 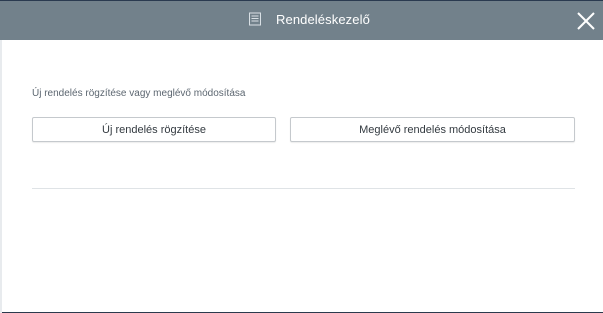 I want to click on modify-order-button: Meglévő rendelés módosítása, so click(x=432, y=129).